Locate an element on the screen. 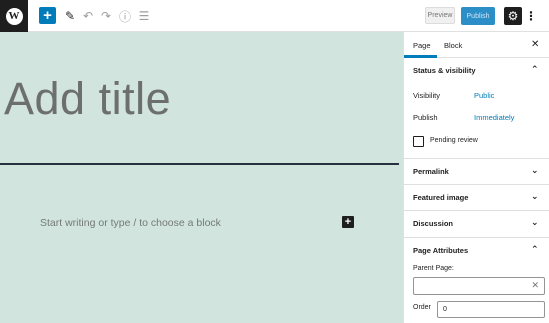  panel-title: Permalink is located at coordinates (431, 171).